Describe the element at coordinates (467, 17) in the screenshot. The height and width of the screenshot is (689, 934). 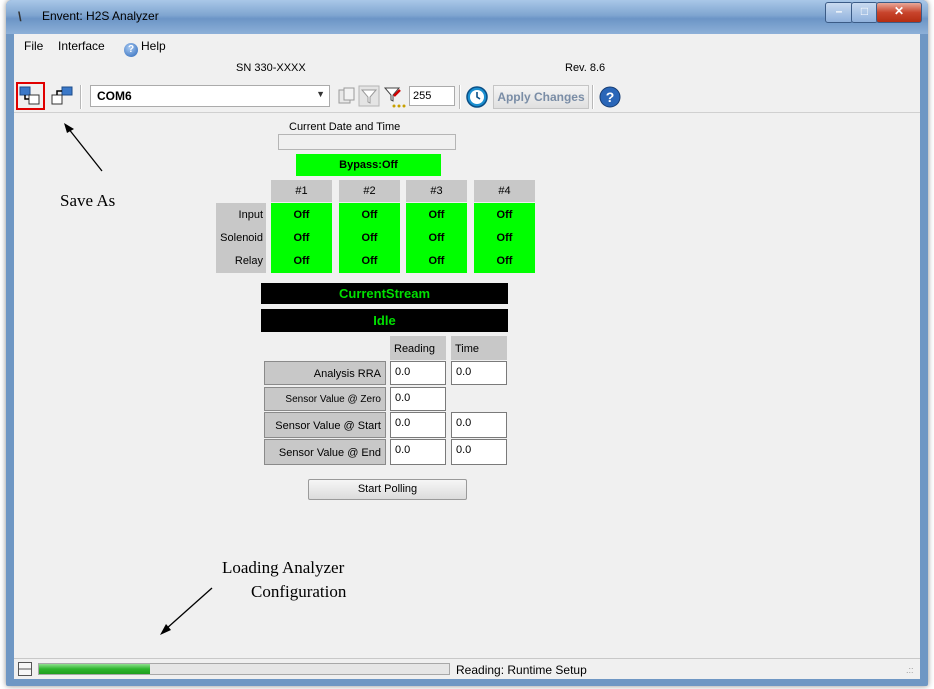
I see `title-bar: \ Envent: H2S Analyzer – □ ✕` at that location.